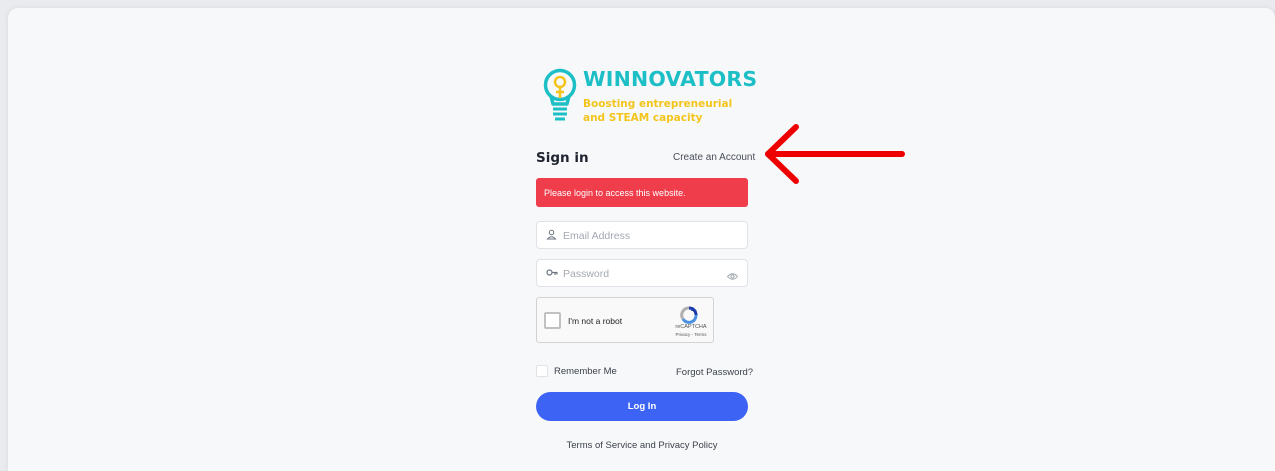  What do you see at coordinates (714, 372) in the screenshot?
I see `forgot-password-link: Forgot Password?` at bounding box center [714, 372].